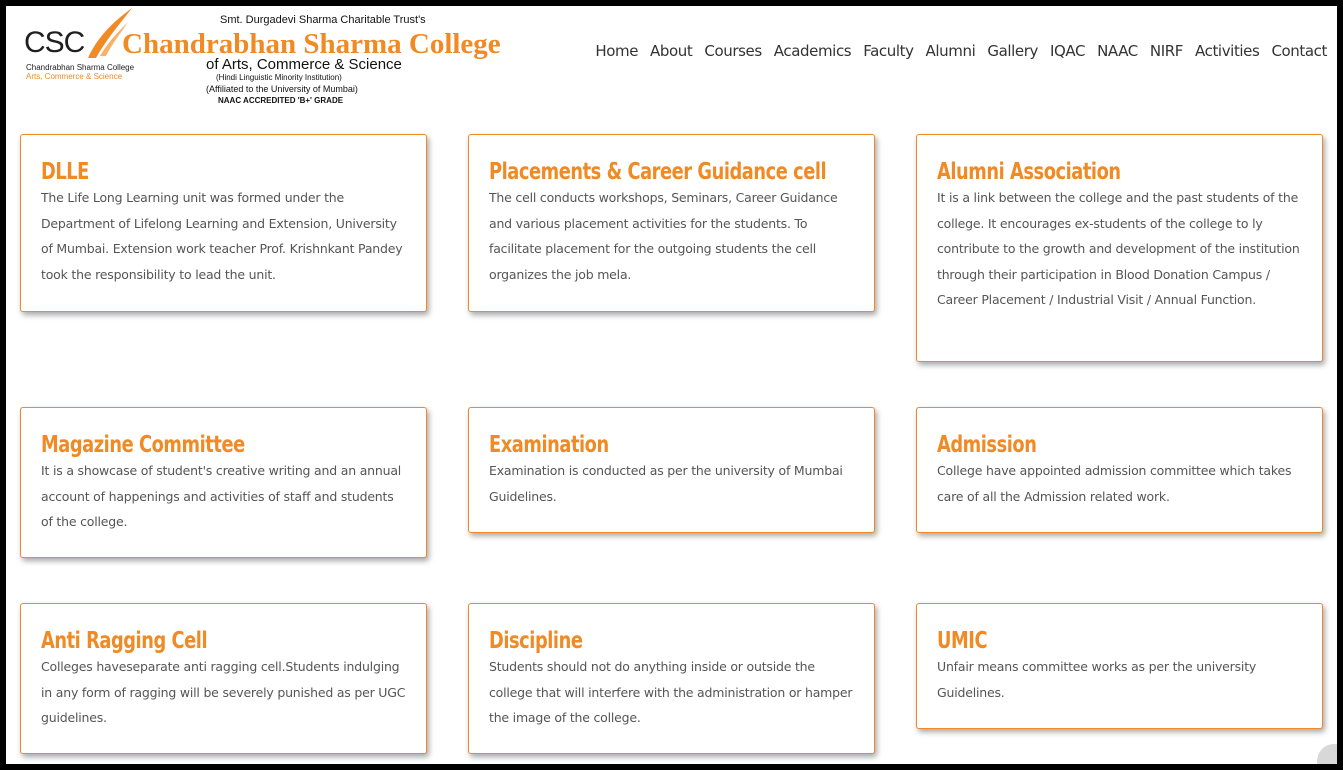 Image resolution: width=1343 pixels, height=770 pixels. I want to click on nav-alumni: Alumni, so click(951, 51).